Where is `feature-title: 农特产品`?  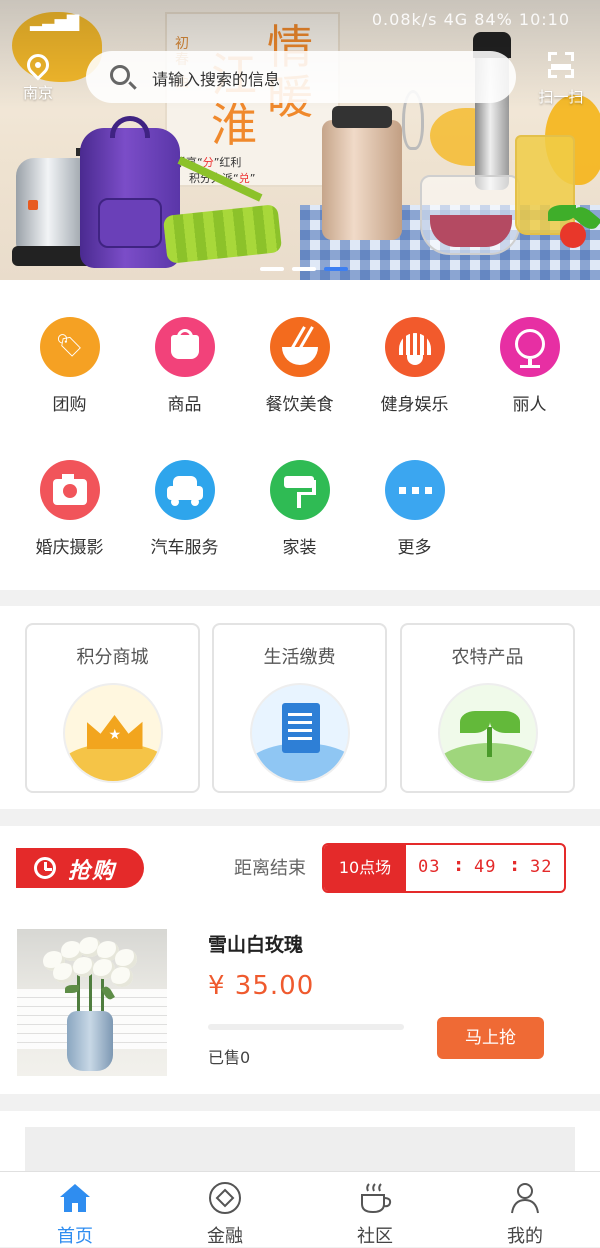 feature-title: 农特产品 is located at coordinates (487, 657).